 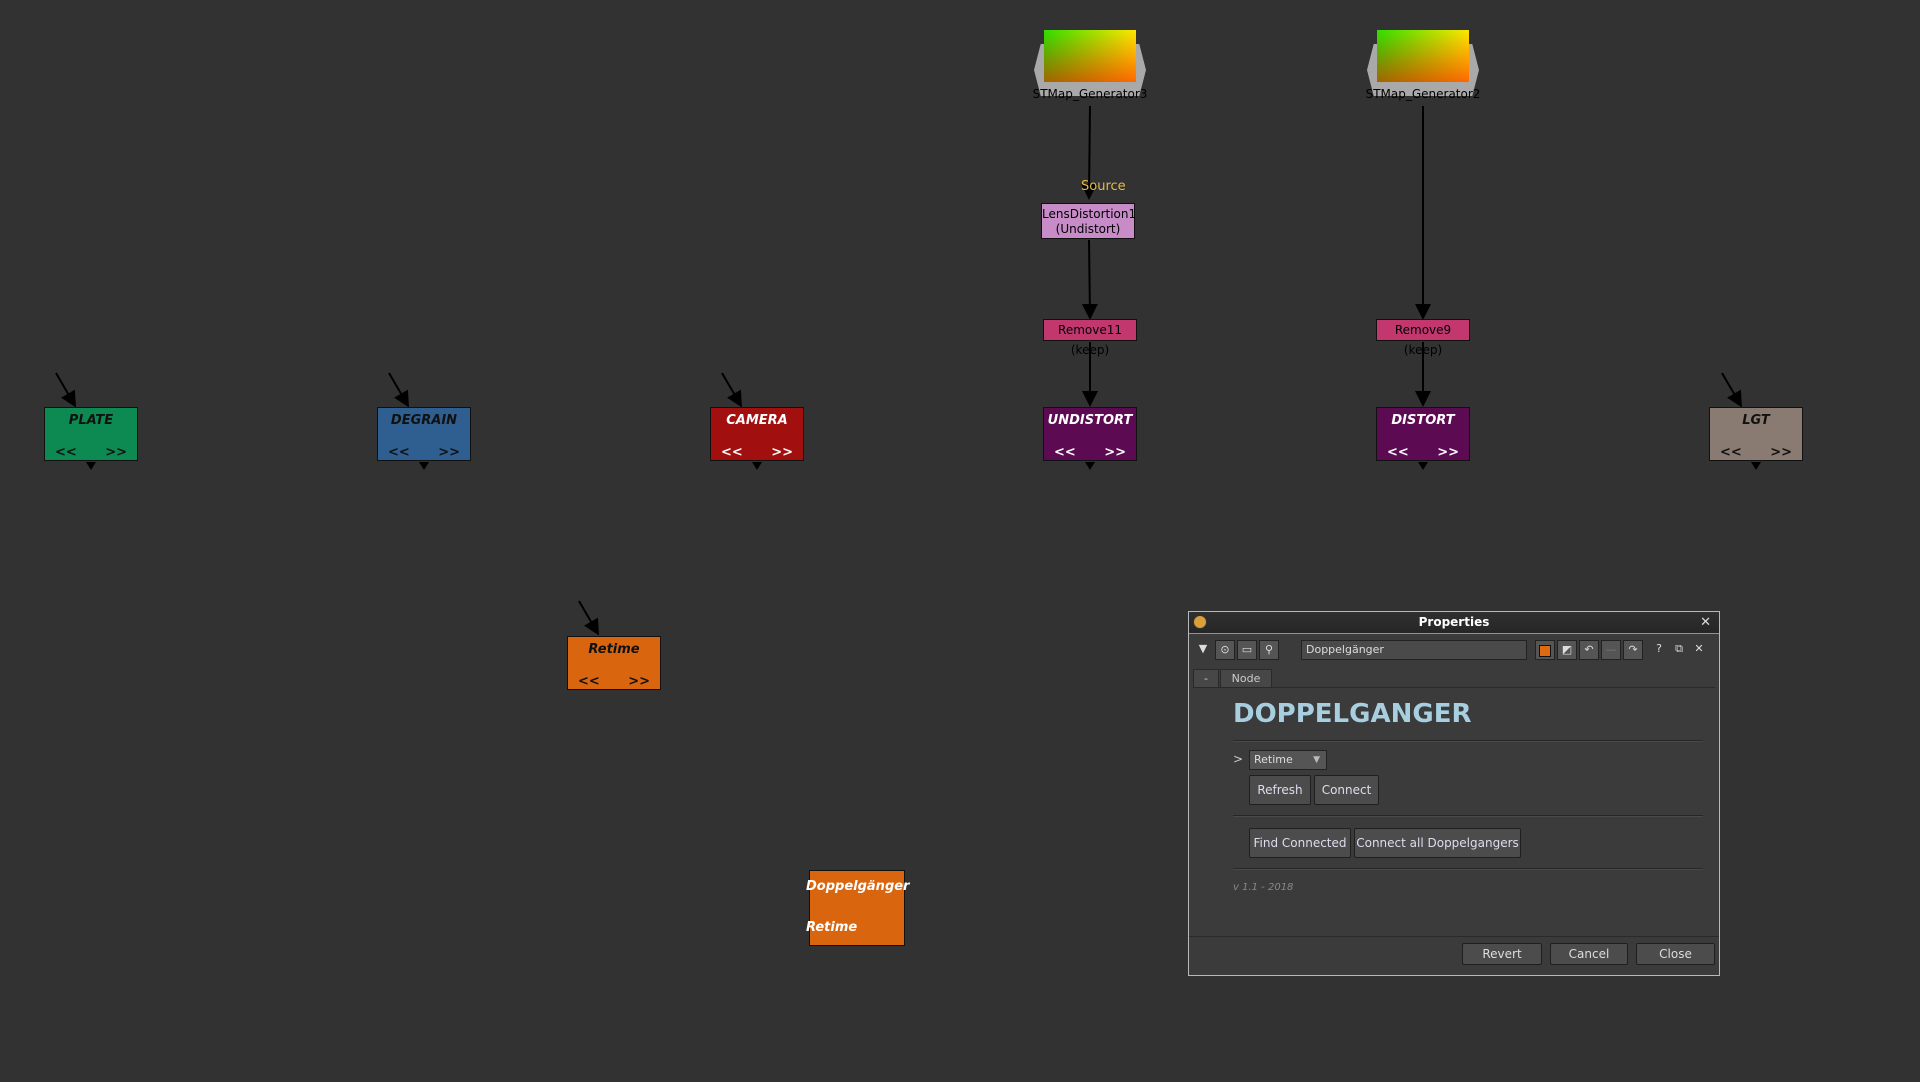 What do you see at coordinates (1225, 650) in the screenshot?
I see `center-node-icon: ⊙` at bounding box center [1225, 650].